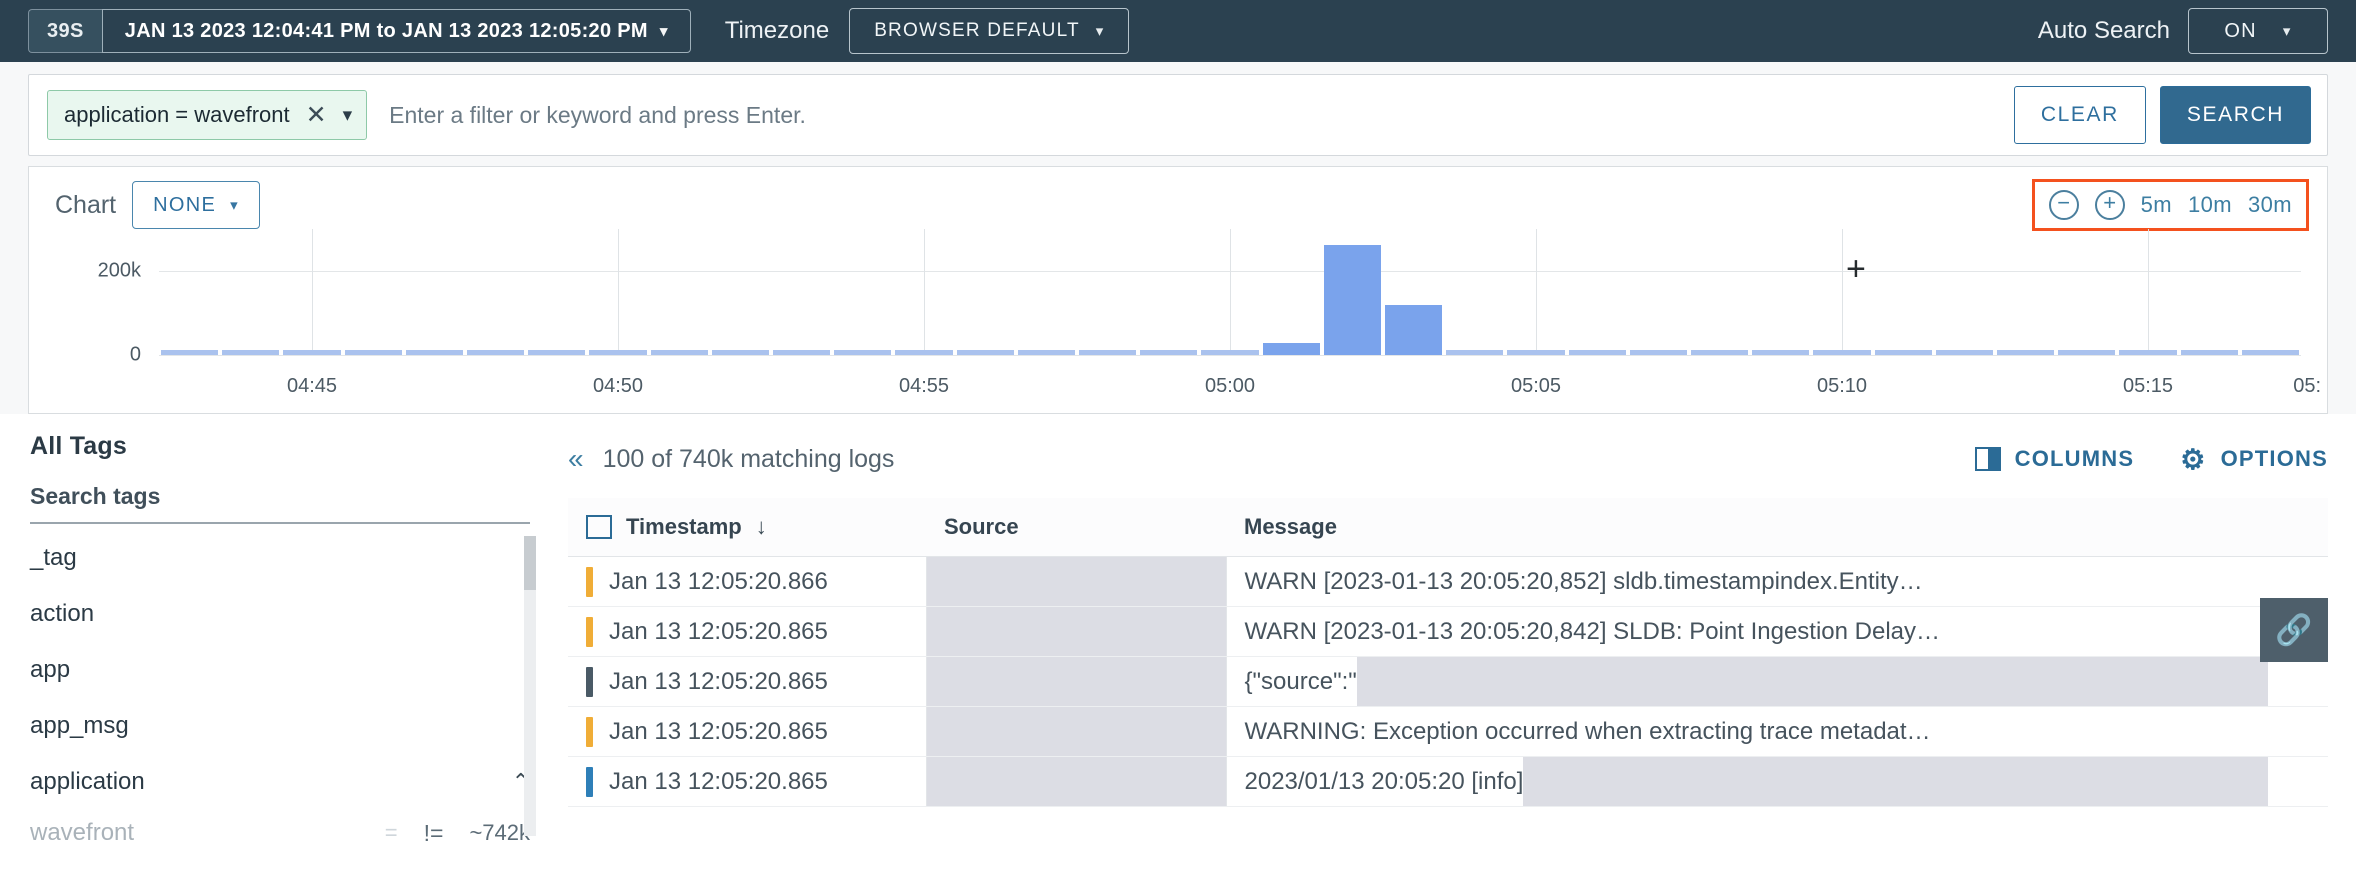 The width and height of the screenshot is (2356, 874). I want to click on tag-item: action, so click(280, 614).